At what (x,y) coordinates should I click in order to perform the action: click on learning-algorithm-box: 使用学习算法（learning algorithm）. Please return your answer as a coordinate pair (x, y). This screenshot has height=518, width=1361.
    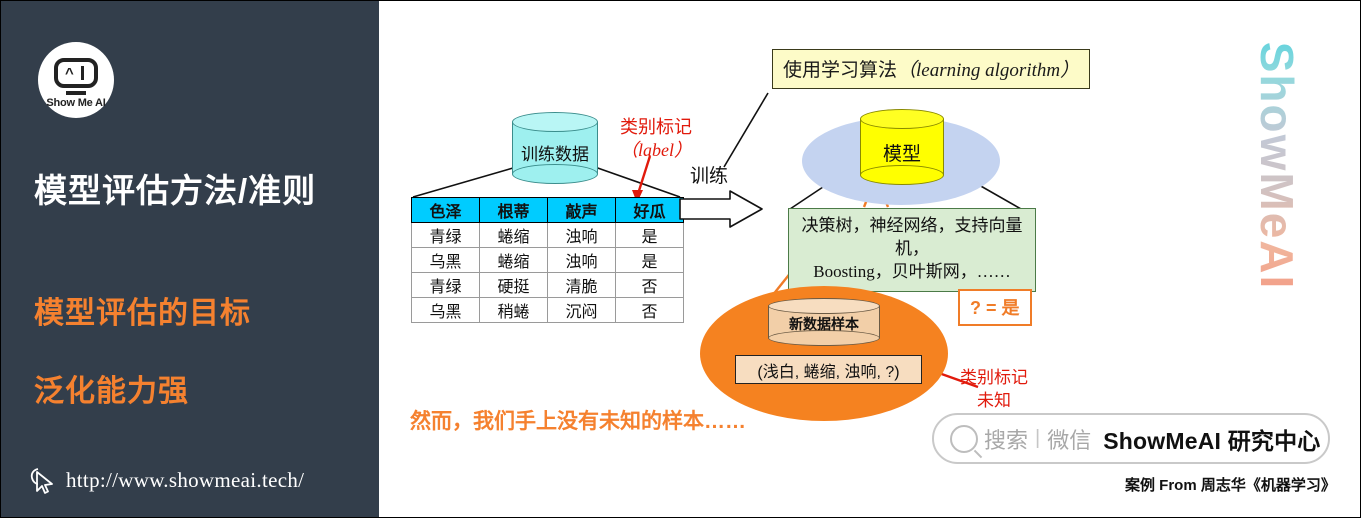
    Looking at the image, I should click on (931, 69).